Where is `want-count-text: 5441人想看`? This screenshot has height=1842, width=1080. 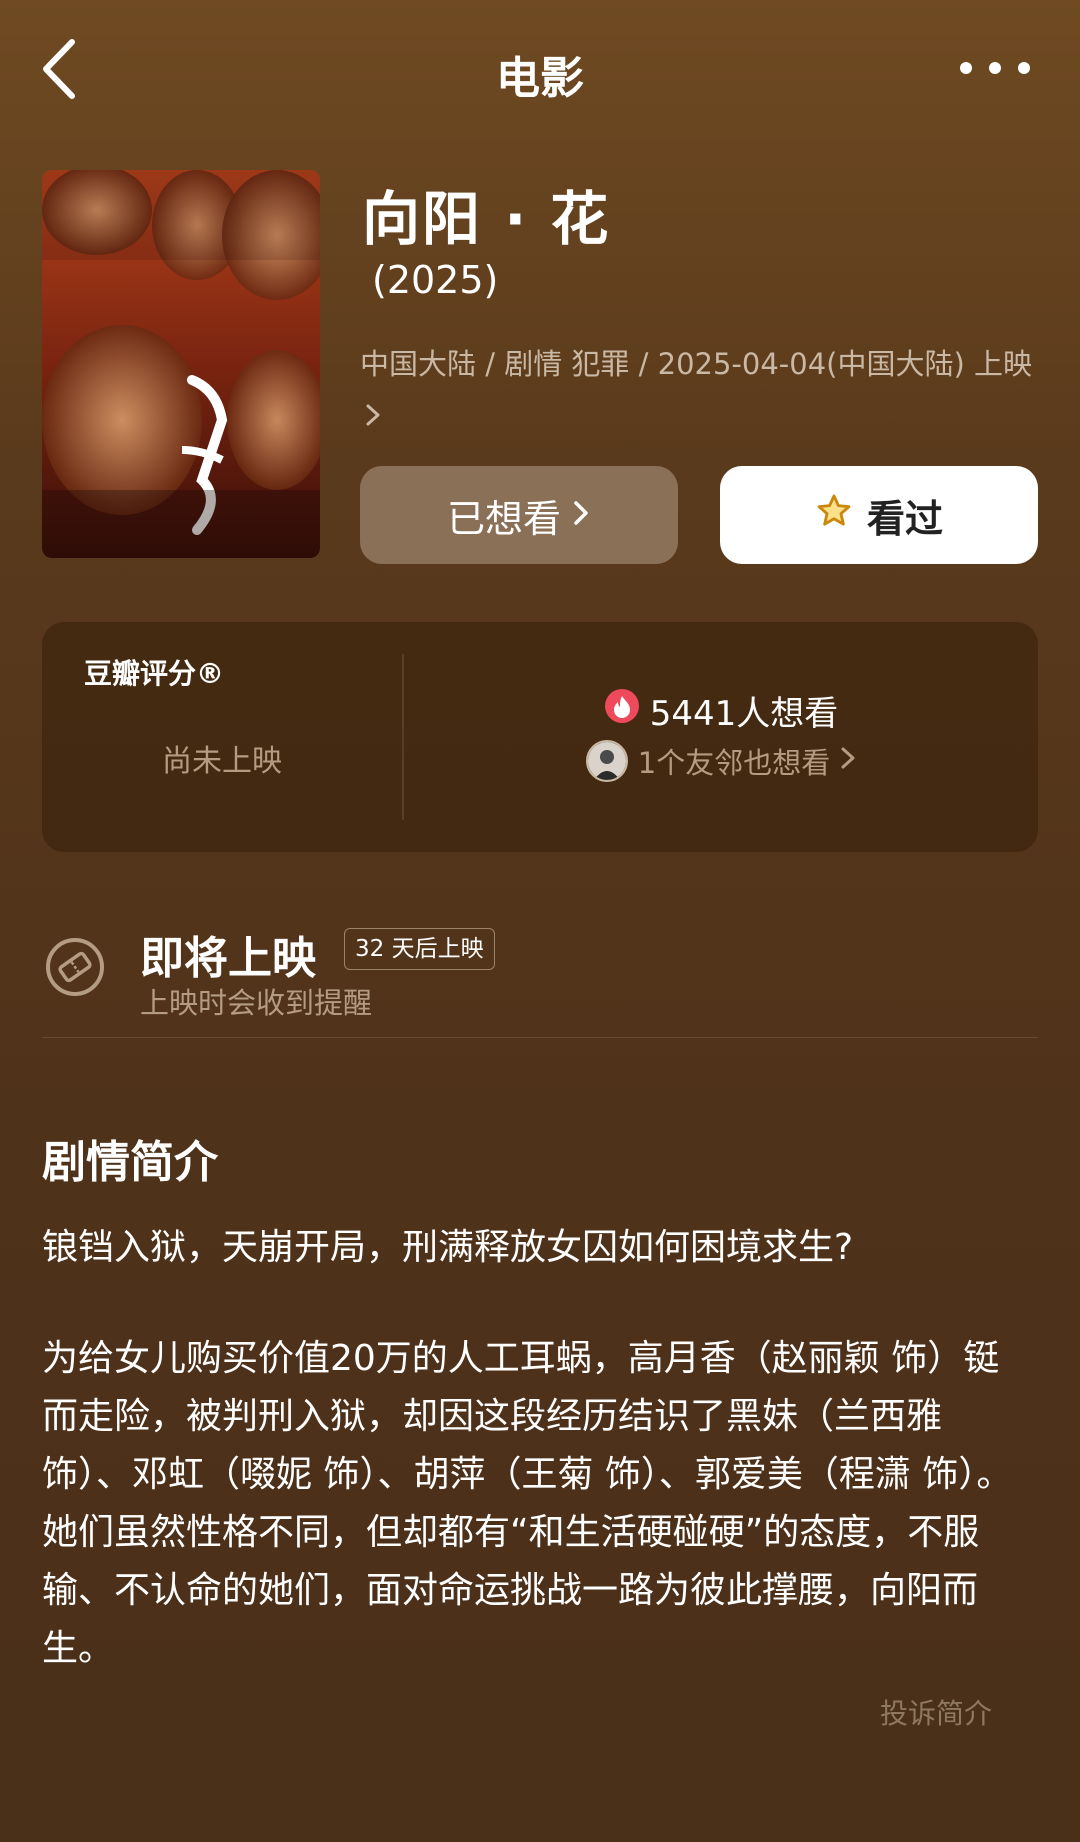 want-count-text: 5441人想看 is located at coordinates (744, 714).